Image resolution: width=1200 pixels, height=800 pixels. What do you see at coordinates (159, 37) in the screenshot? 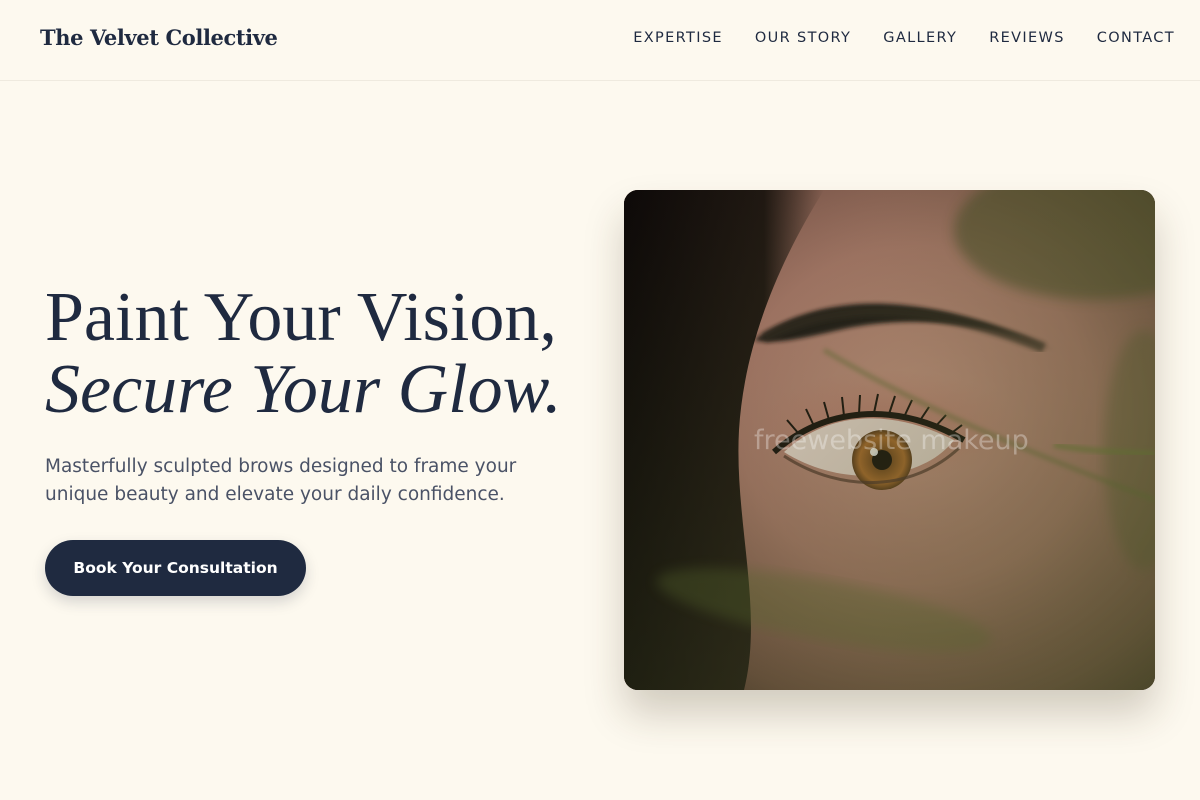
I see `brand-logo: The Velvet Collective` at bounding box center [159, 37].